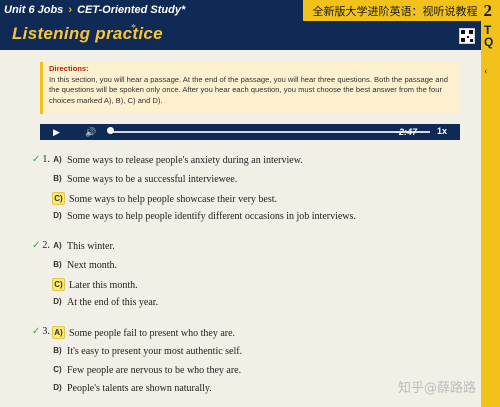  What do you see at coordinates (92, 265) in the screenshot?
I see `option-text: Next month.` at bounding box center [92, 265].